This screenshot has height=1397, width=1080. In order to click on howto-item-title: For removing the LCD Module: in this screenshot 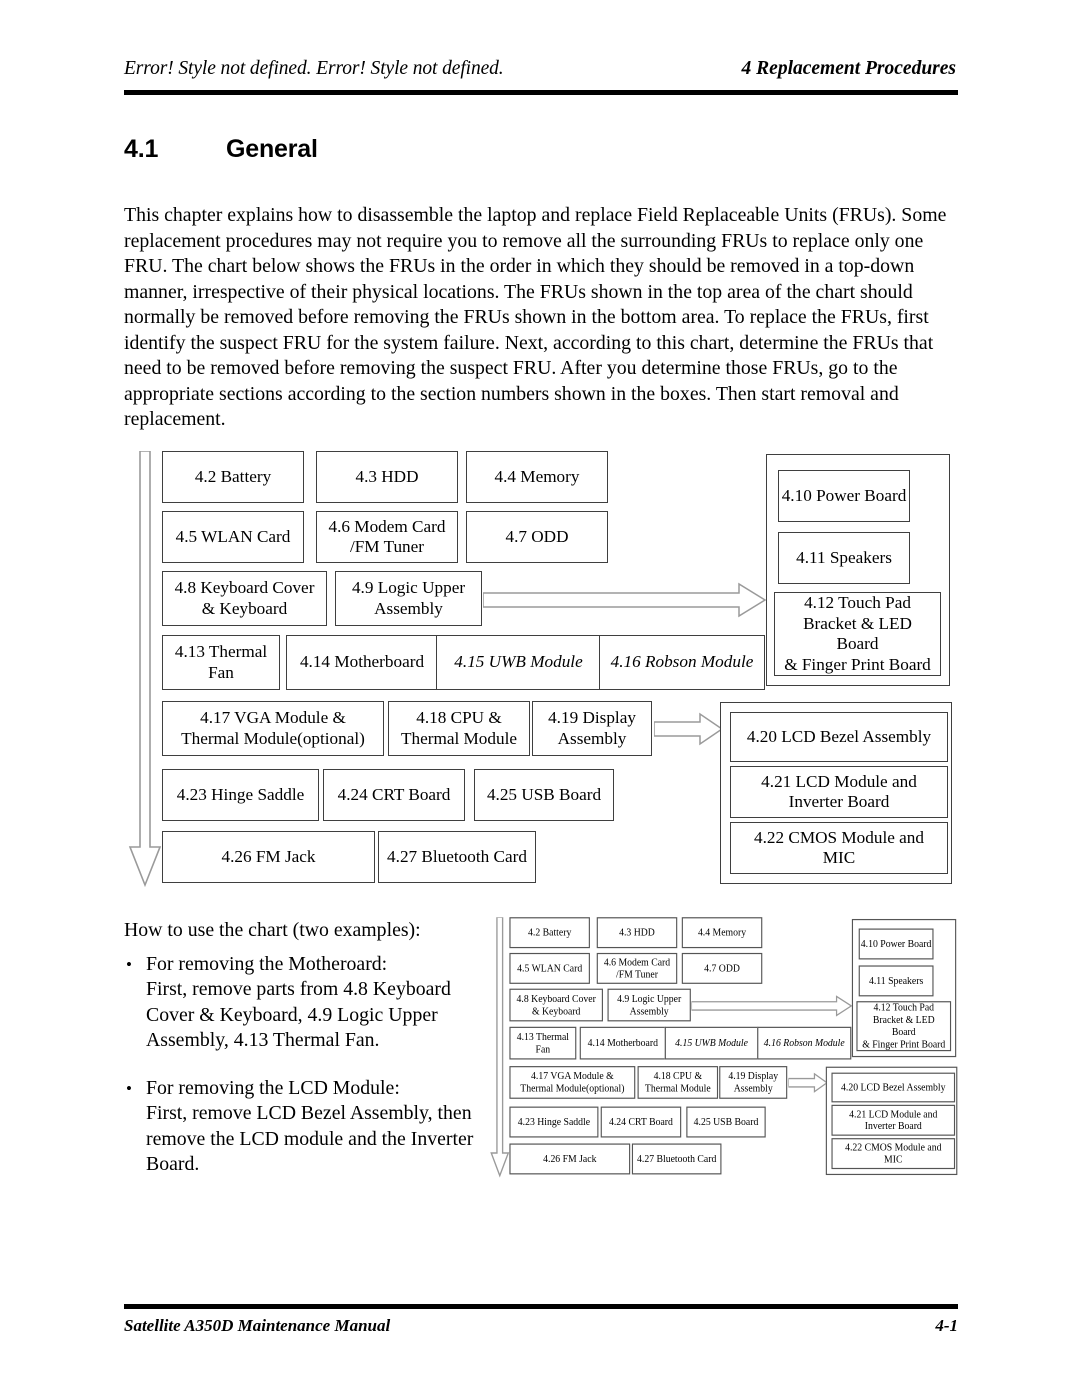, I will do `click(273, 1087)`.